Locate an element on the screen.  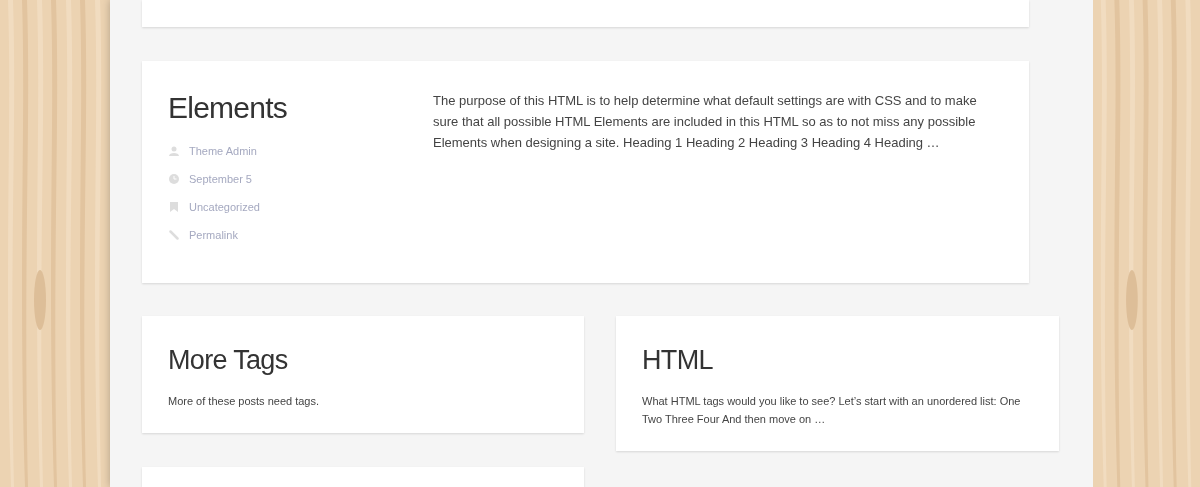
meta-link: Theme Admin is located at coordinates (223, 151).